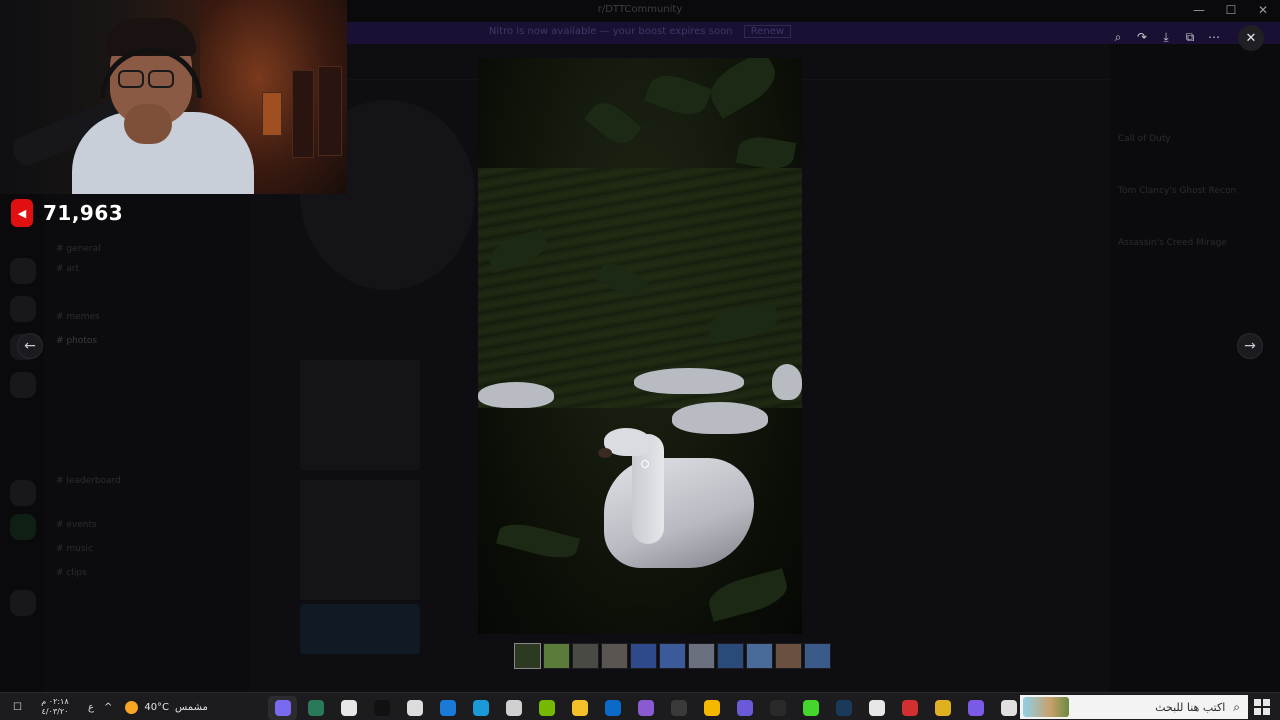  Describe the element at coordinates (744, 708) in the screenshot. I see `grid-app-icon` at that location.